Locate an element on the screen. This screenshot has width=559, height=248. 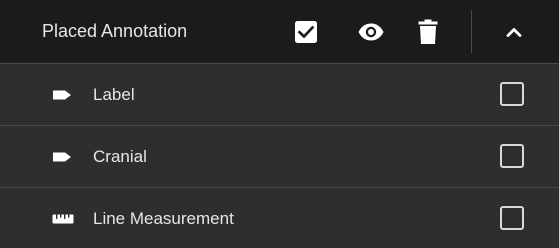
chevron-up-icon is located at coordinates (514, 32).